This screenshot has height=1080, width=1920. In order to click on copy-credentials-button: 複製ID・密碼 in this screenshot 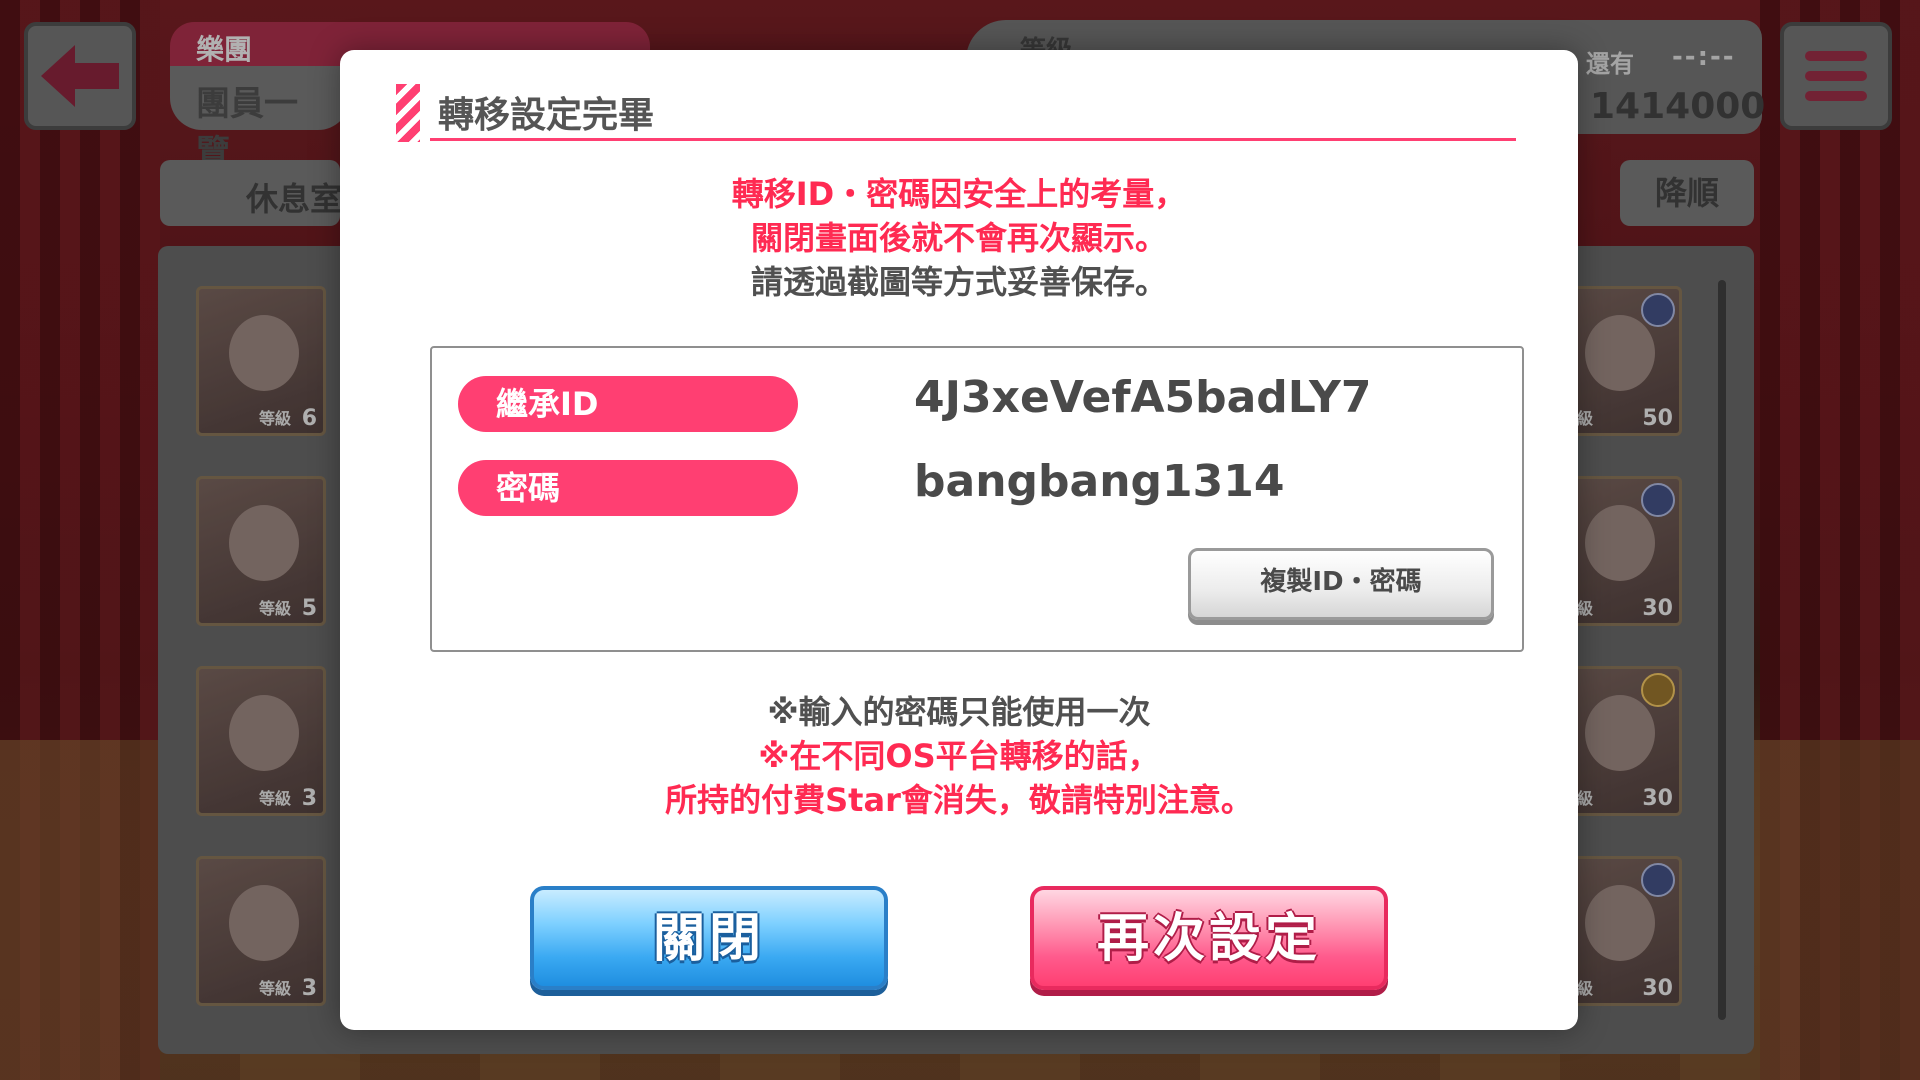, I will do `click(1341, 584)`.